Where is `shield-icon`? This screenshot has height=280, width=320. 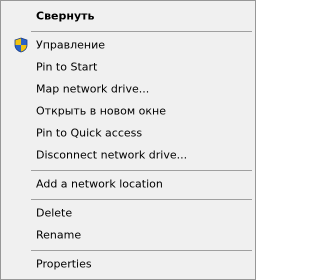
shield-icon is located at coordinates (21, 45).